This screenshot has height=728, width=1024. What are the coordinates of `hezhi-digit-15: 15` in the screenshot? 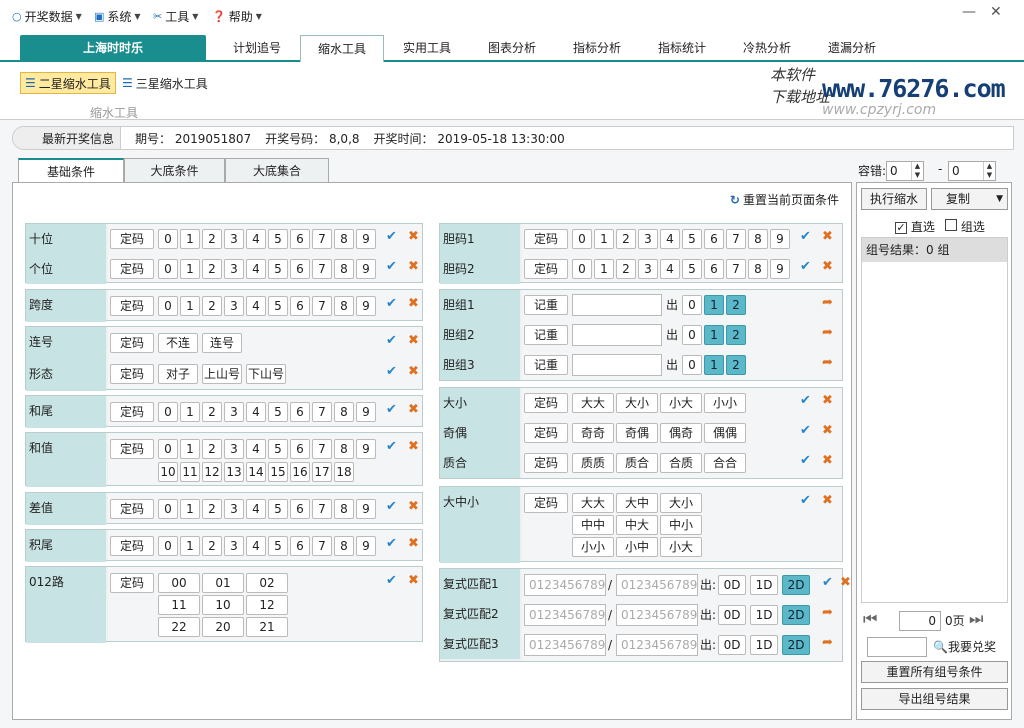 It's located at (278, 472).